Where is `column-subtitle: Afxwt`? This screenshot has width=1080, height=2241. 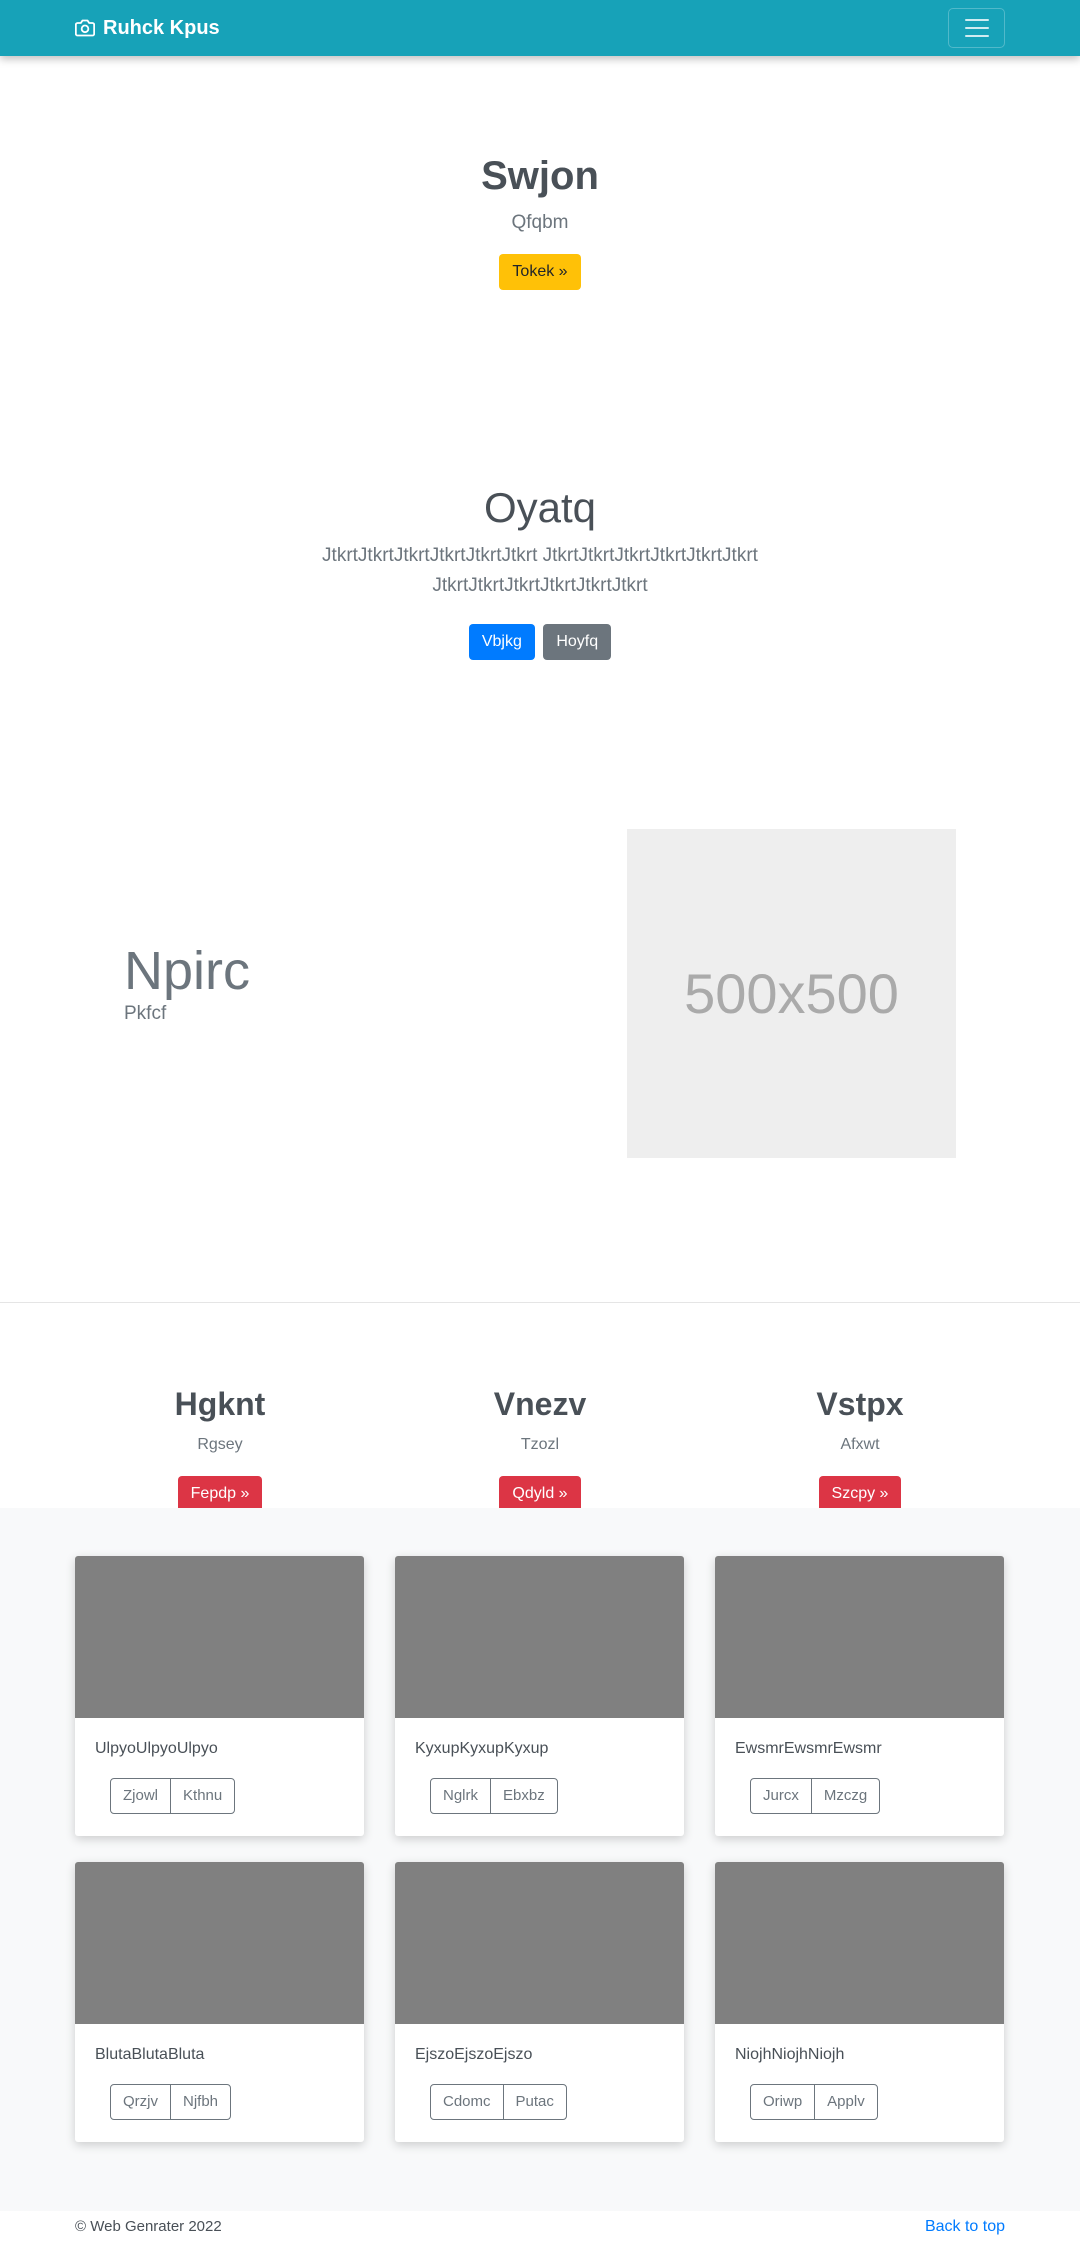 column-subtitle: Afxwt is located at coordinates (860, 1444).